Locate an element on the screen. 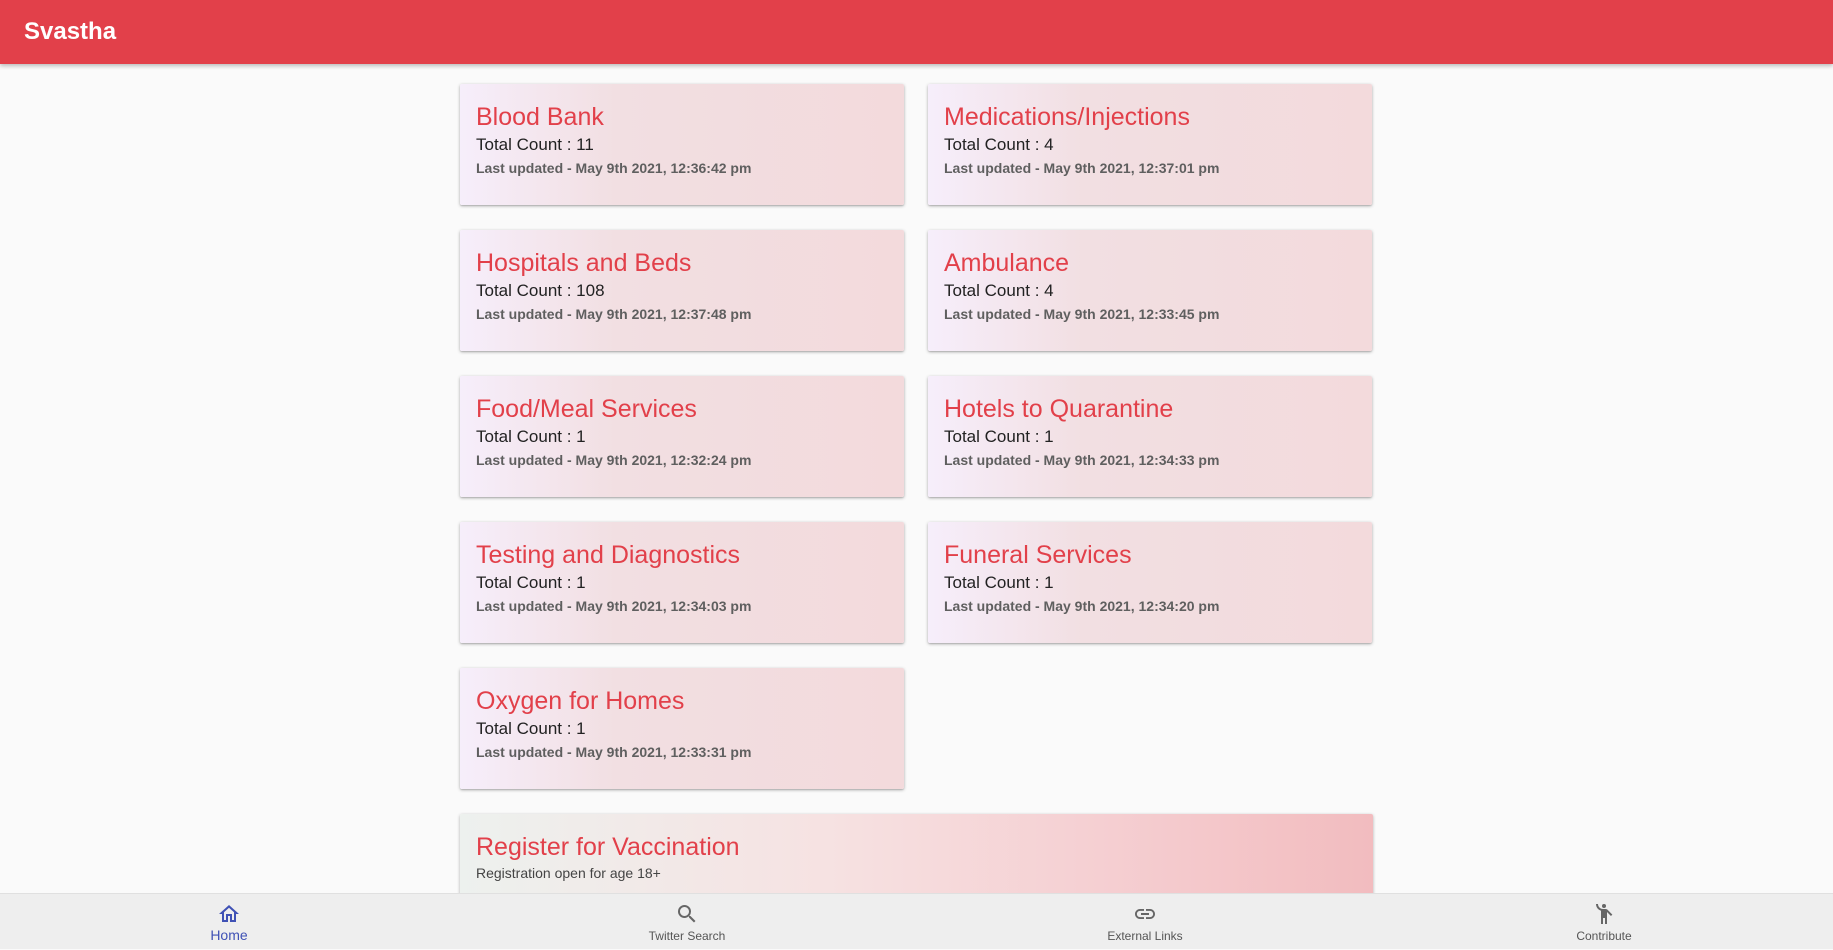 The height and width of the screenshot is (950, 1833). card-title: Hospitals and Beds is located at coordinates (584, 263).